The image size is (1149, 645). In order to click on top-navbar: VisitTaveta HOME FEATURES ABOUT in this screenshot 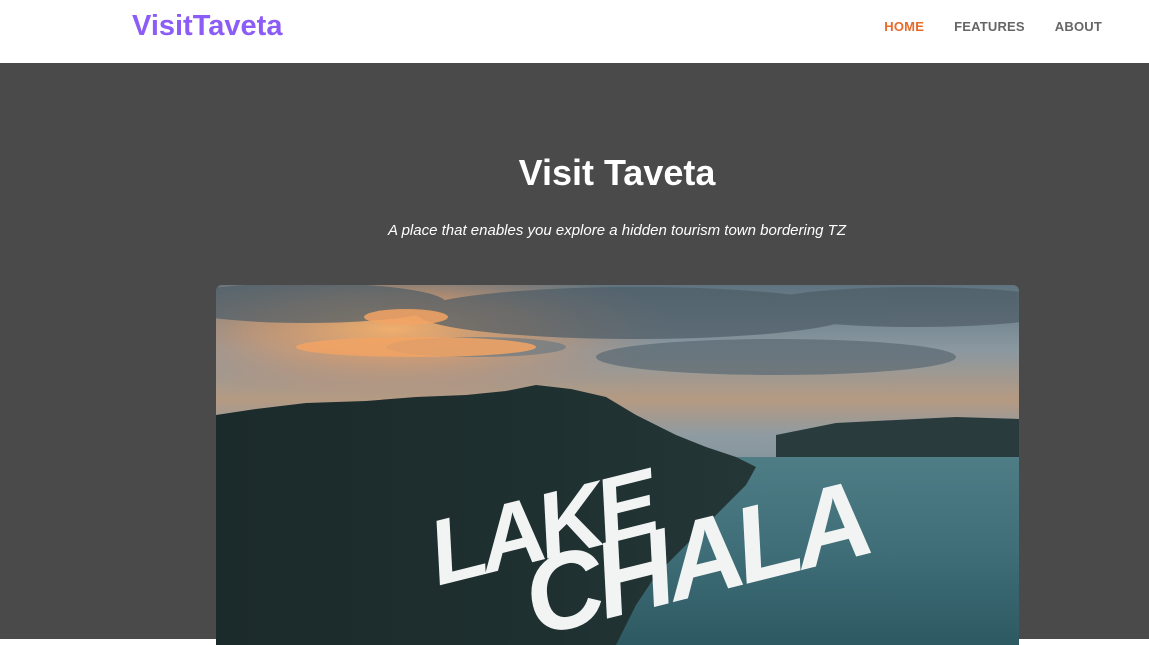, I will do `click(574, 31)`.